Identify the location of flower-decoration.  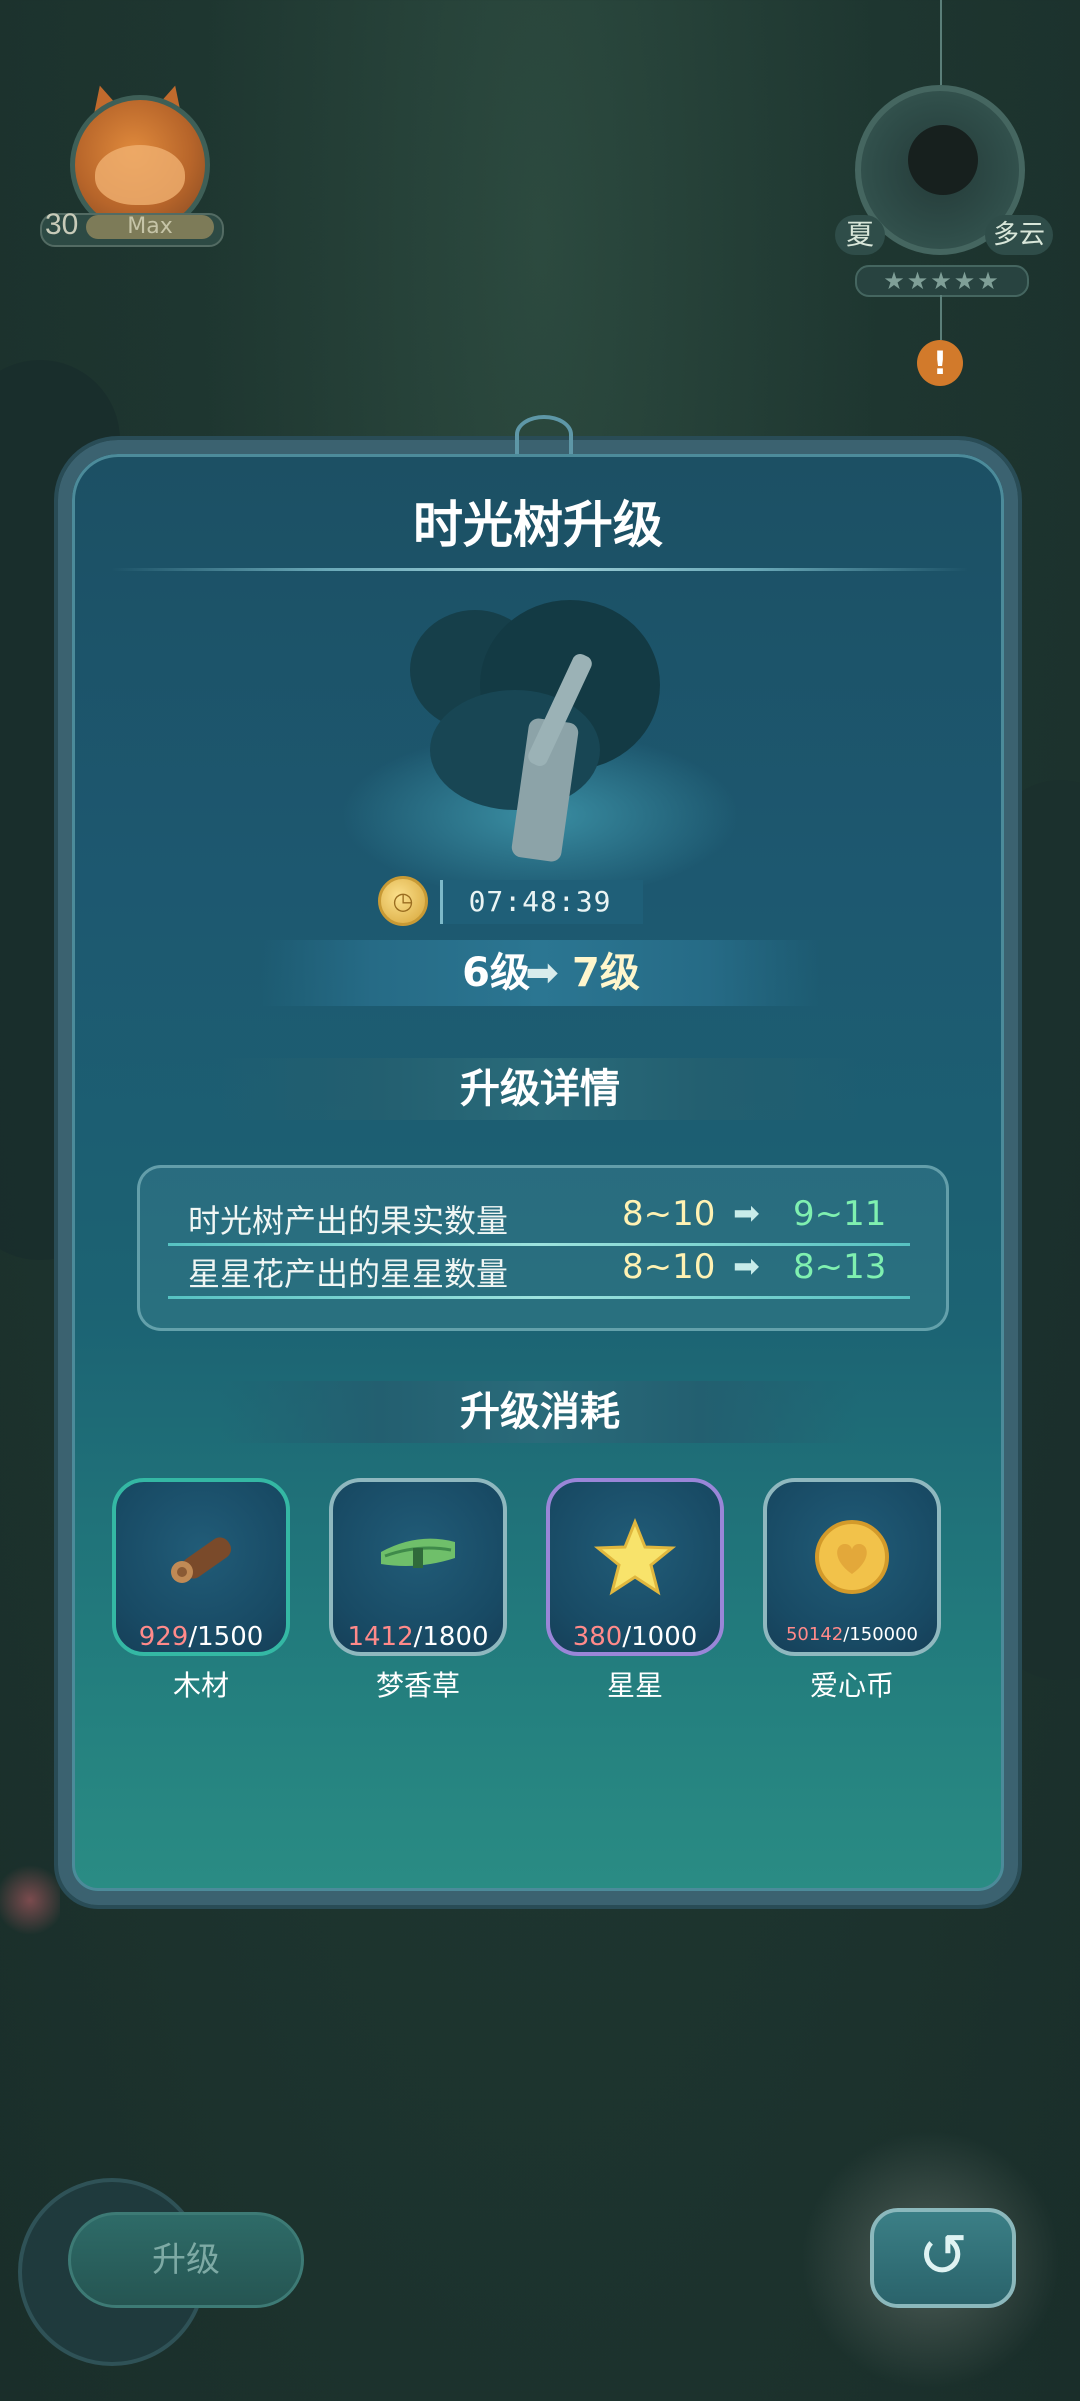
(30, 1900).